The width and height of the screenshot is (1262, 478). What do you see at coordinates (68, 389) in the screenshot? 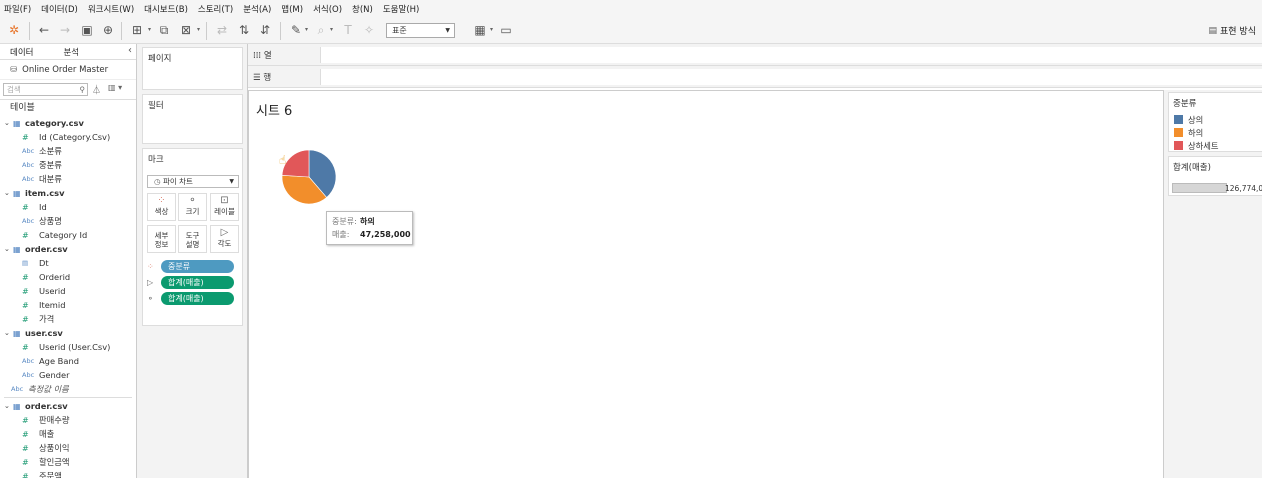
I see `measure-names-field: Abc 측정값 이름` at bounding box center [68, 389].